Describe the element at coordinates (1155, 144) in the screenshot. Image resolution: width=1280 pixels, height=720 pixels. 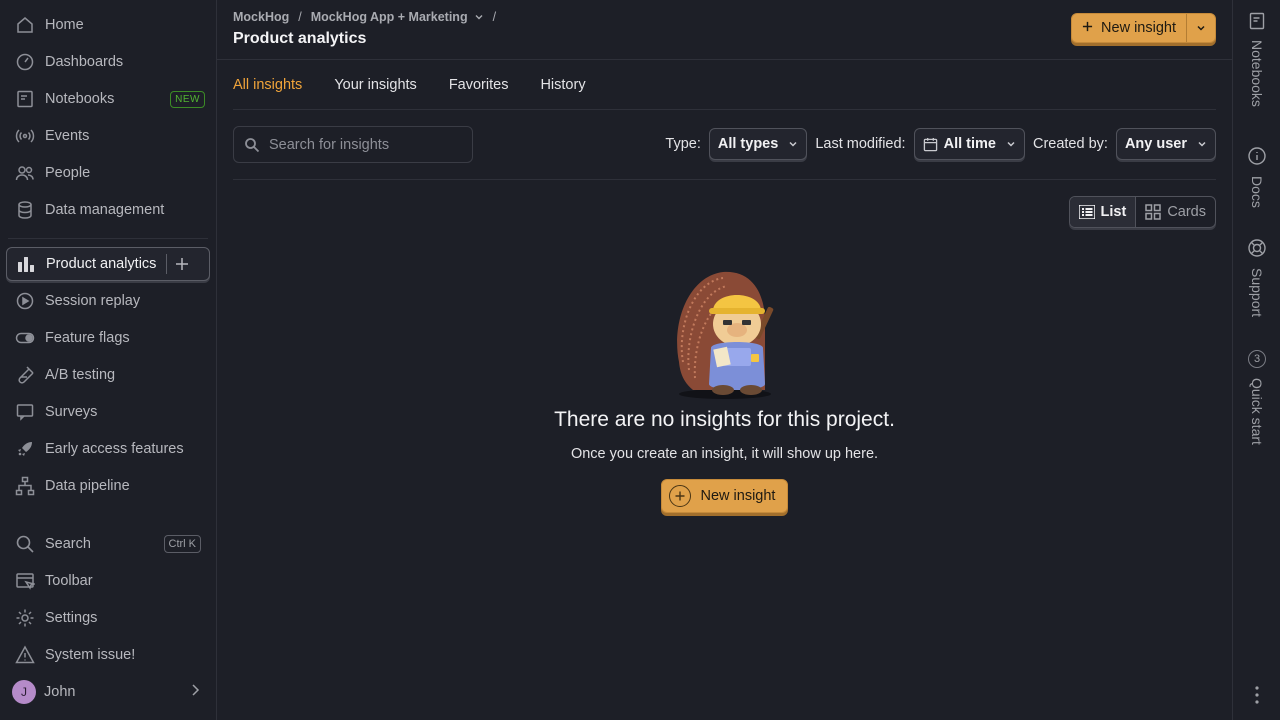
I see `created-value: Any user` at that location.